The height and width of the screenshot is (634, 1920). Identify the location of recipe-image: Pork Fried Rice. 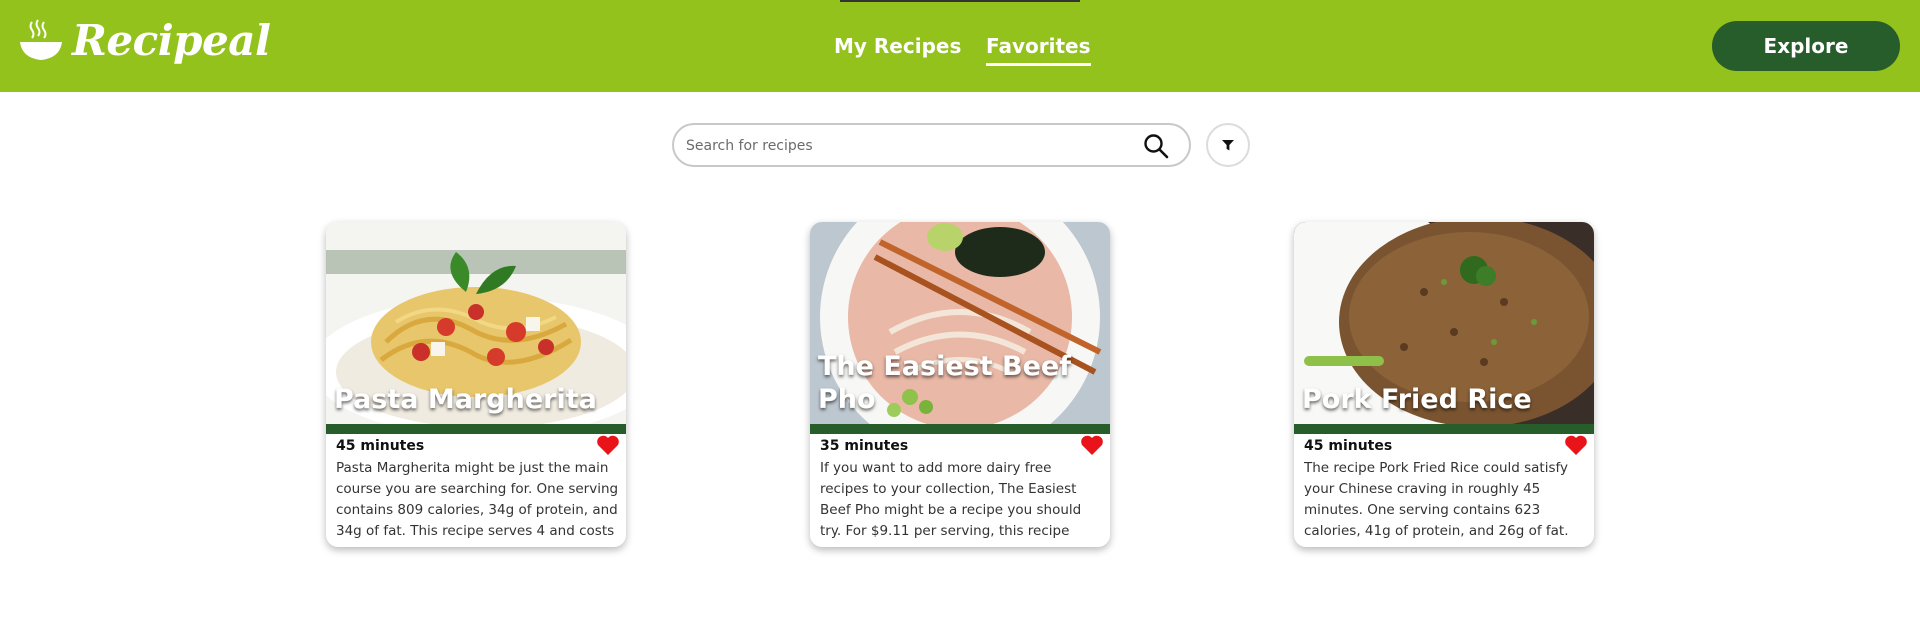
(1444, 323).